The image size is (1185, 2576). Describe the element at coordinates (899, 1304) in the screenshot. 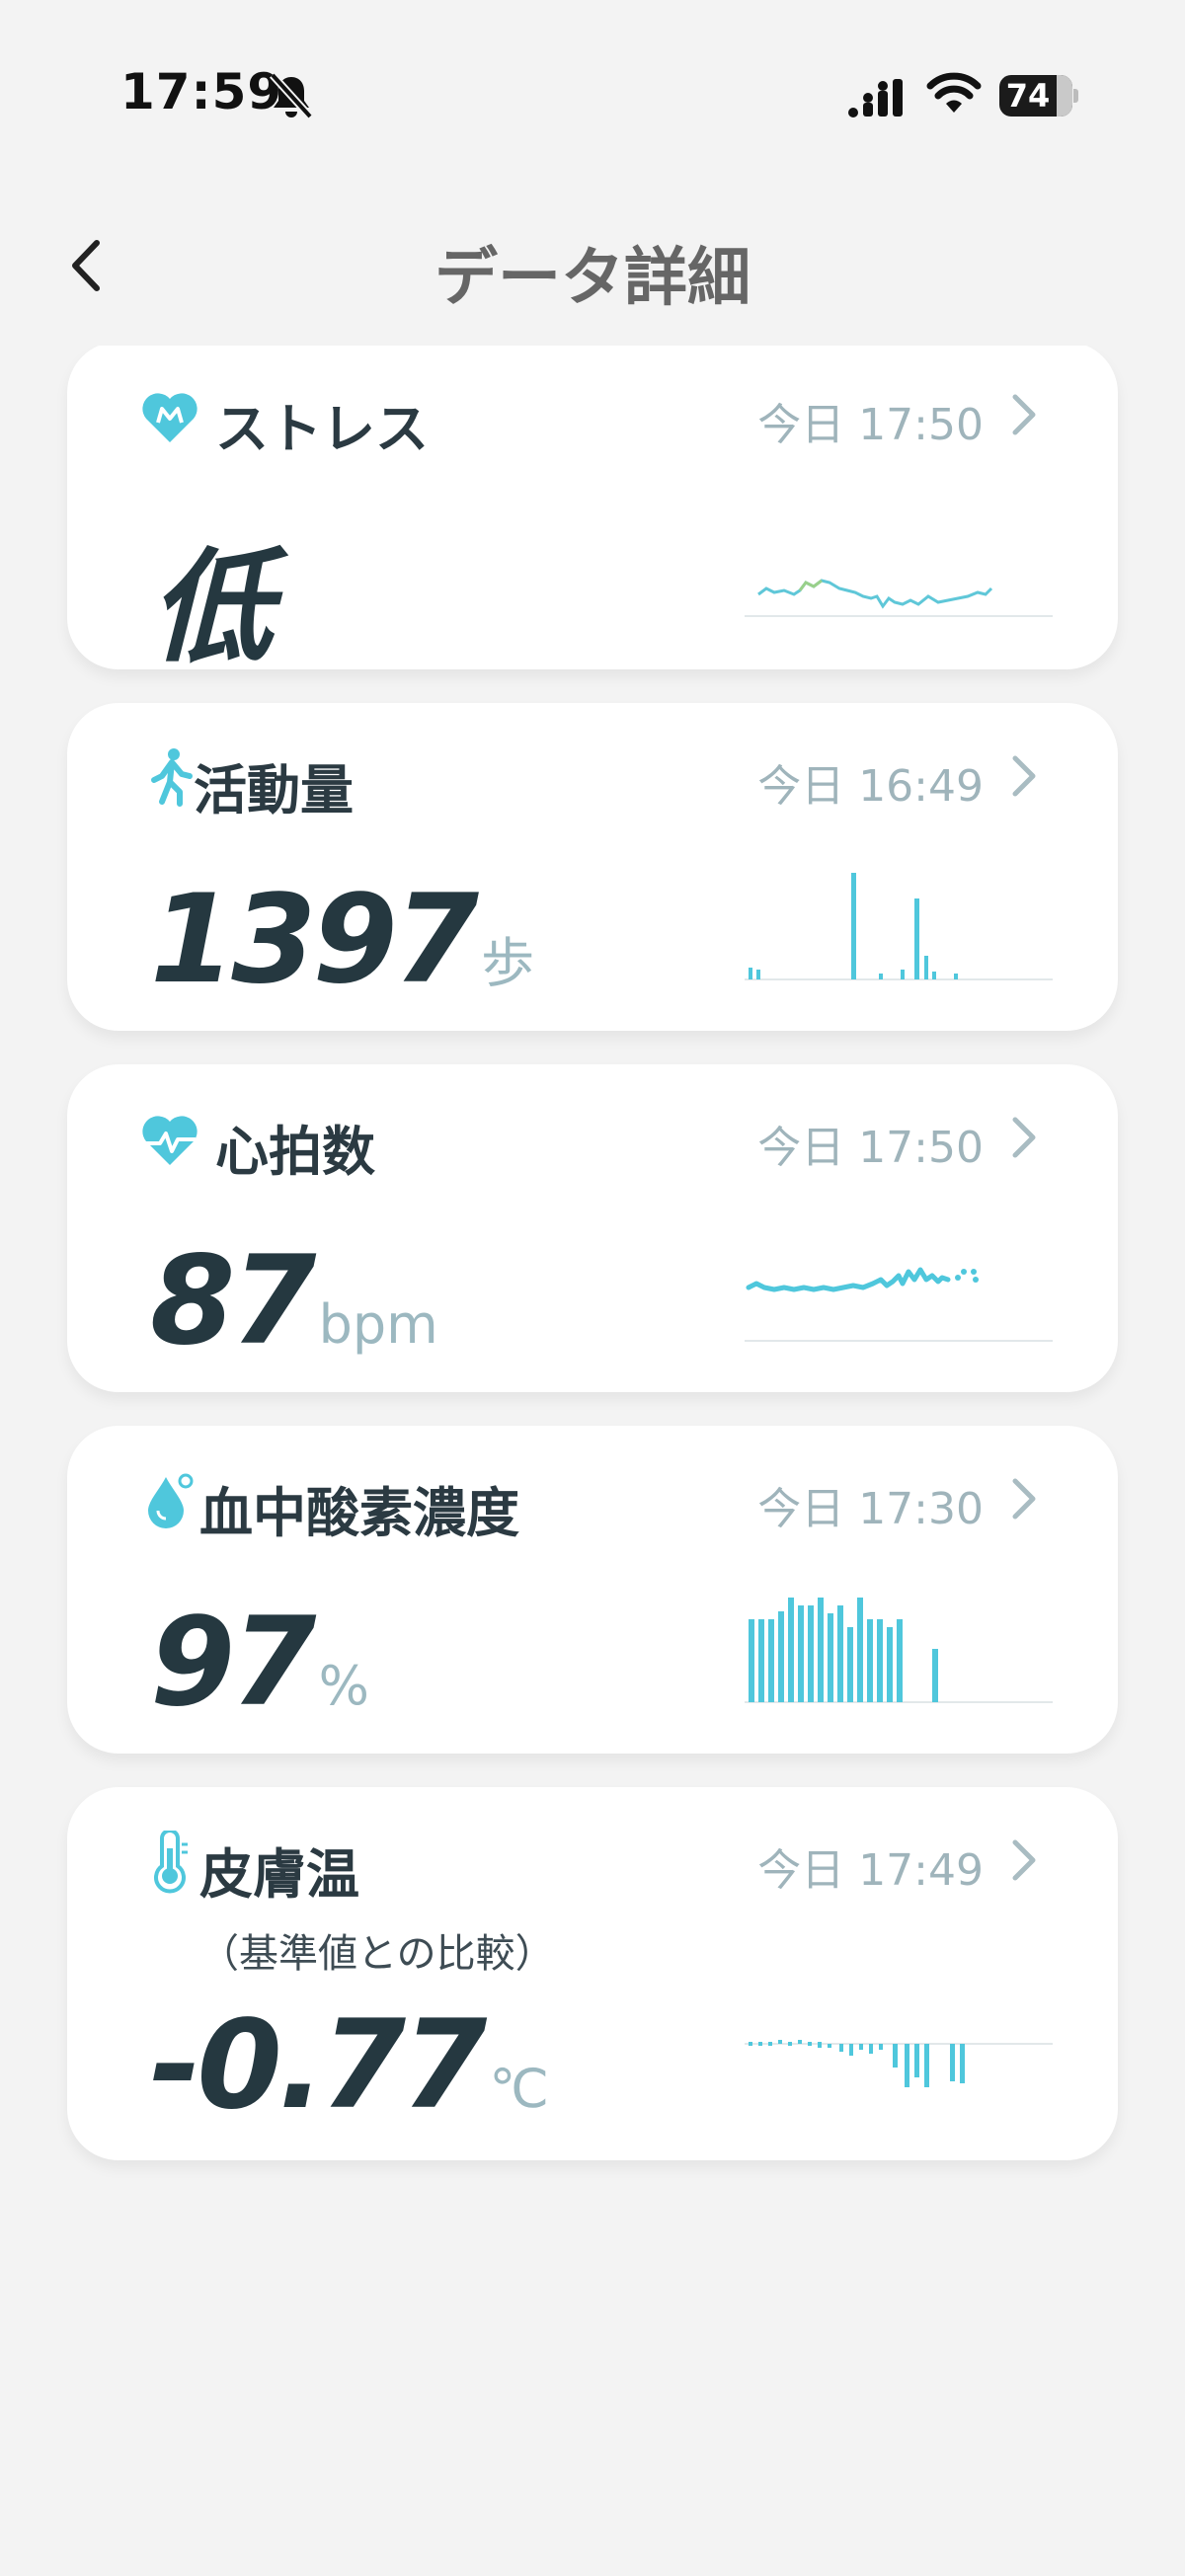

I see `heart-rate-mini-chart` at that location.